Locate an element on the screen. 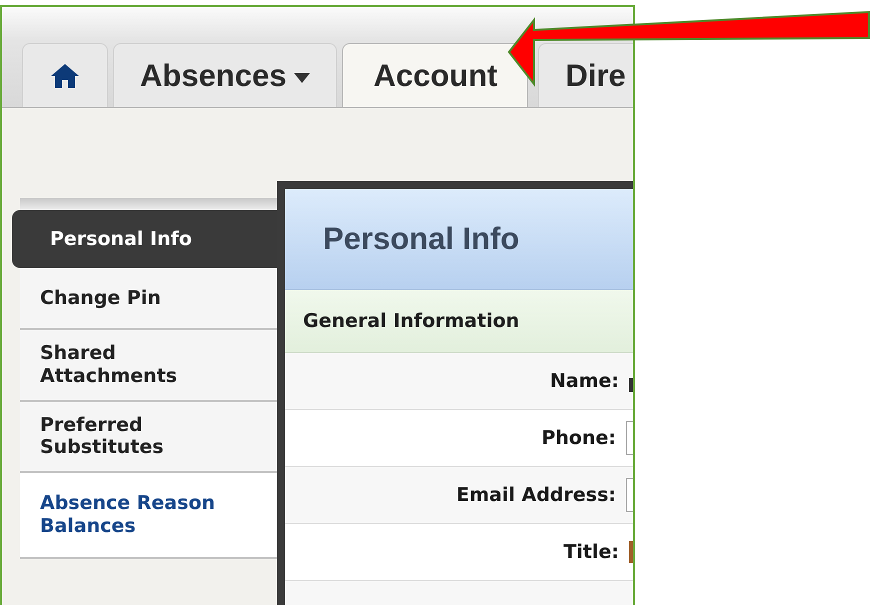  field-label: Email Address: is located at coordinates (536, 495).